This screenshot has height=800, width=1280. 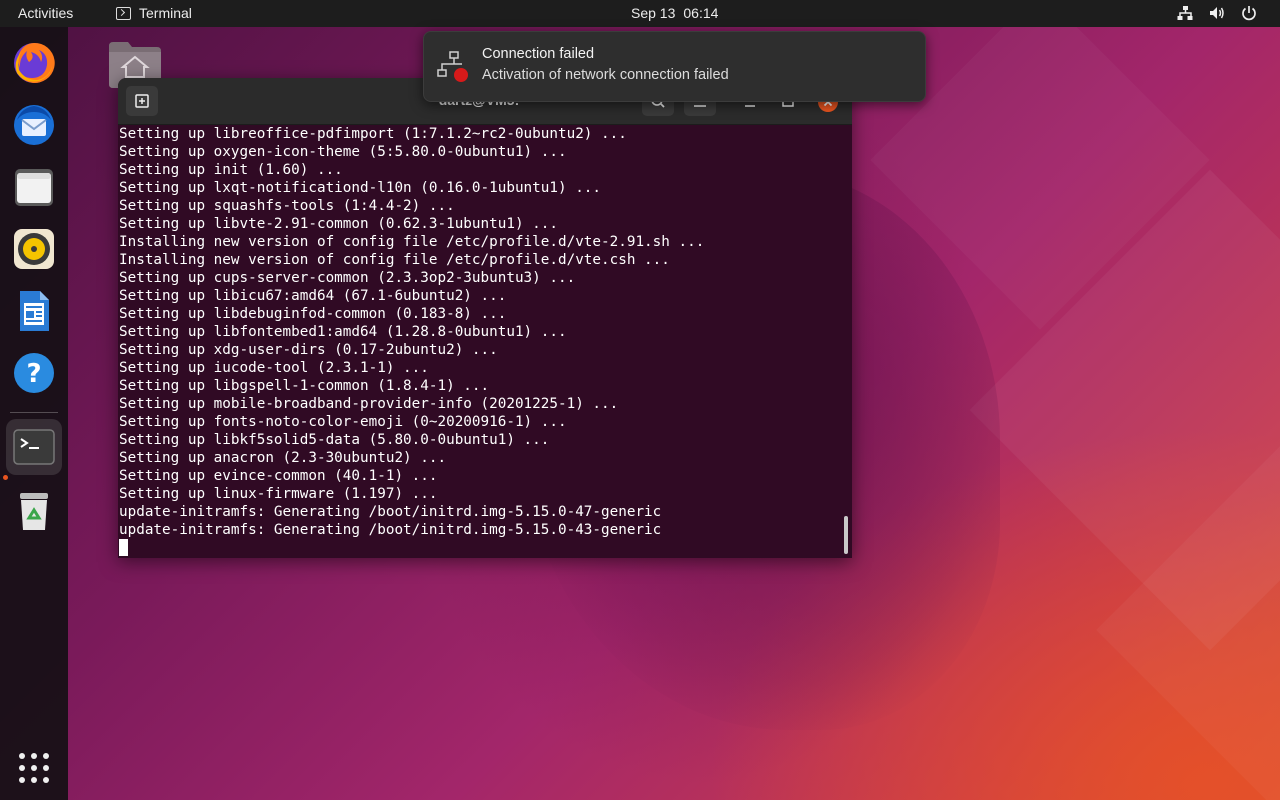 What do you see at coordinates (846, 535) in the screenshot?
I see `terminal-scrollbar` at bounding box center [846, 535].